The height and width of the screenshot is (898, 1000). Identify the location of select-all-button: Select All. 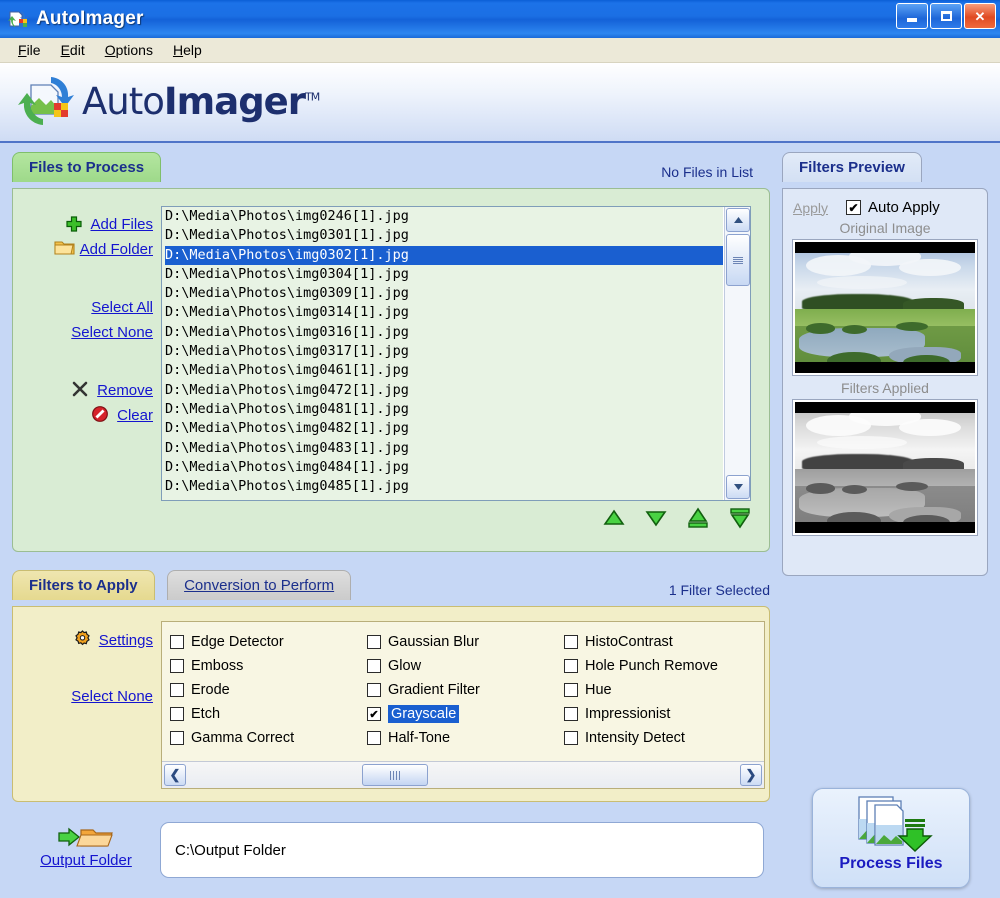
(87, 307).